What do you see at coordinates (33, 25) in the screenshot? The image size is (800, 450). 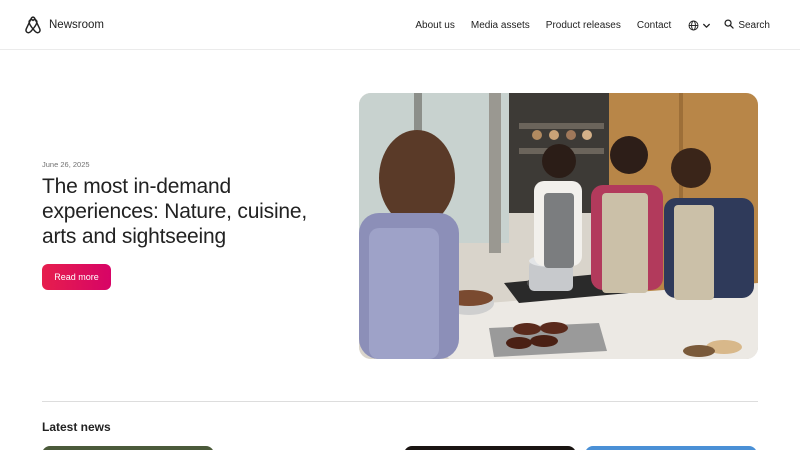 I see `airbnb-logo-icon` at bounding box center [33, 25].